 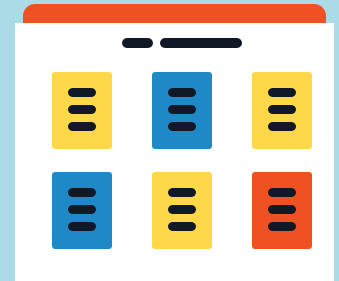 What do you see at coordinates (201, 43) in the screenshot?
I see `header-long-bar` at bounding box center [201, 43].